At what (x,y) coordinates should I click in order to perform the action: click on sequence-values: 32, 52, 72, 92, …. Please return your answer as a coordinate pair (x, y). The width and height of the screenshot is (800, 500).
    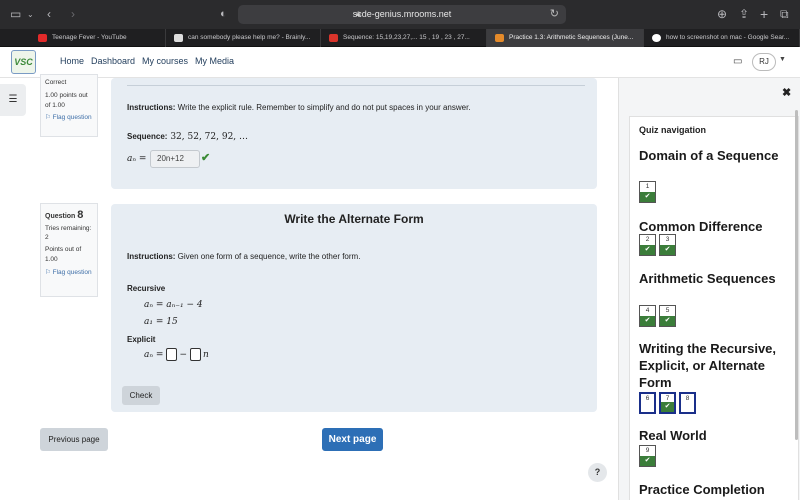
    Looking at the image, I should click on (208, 137).